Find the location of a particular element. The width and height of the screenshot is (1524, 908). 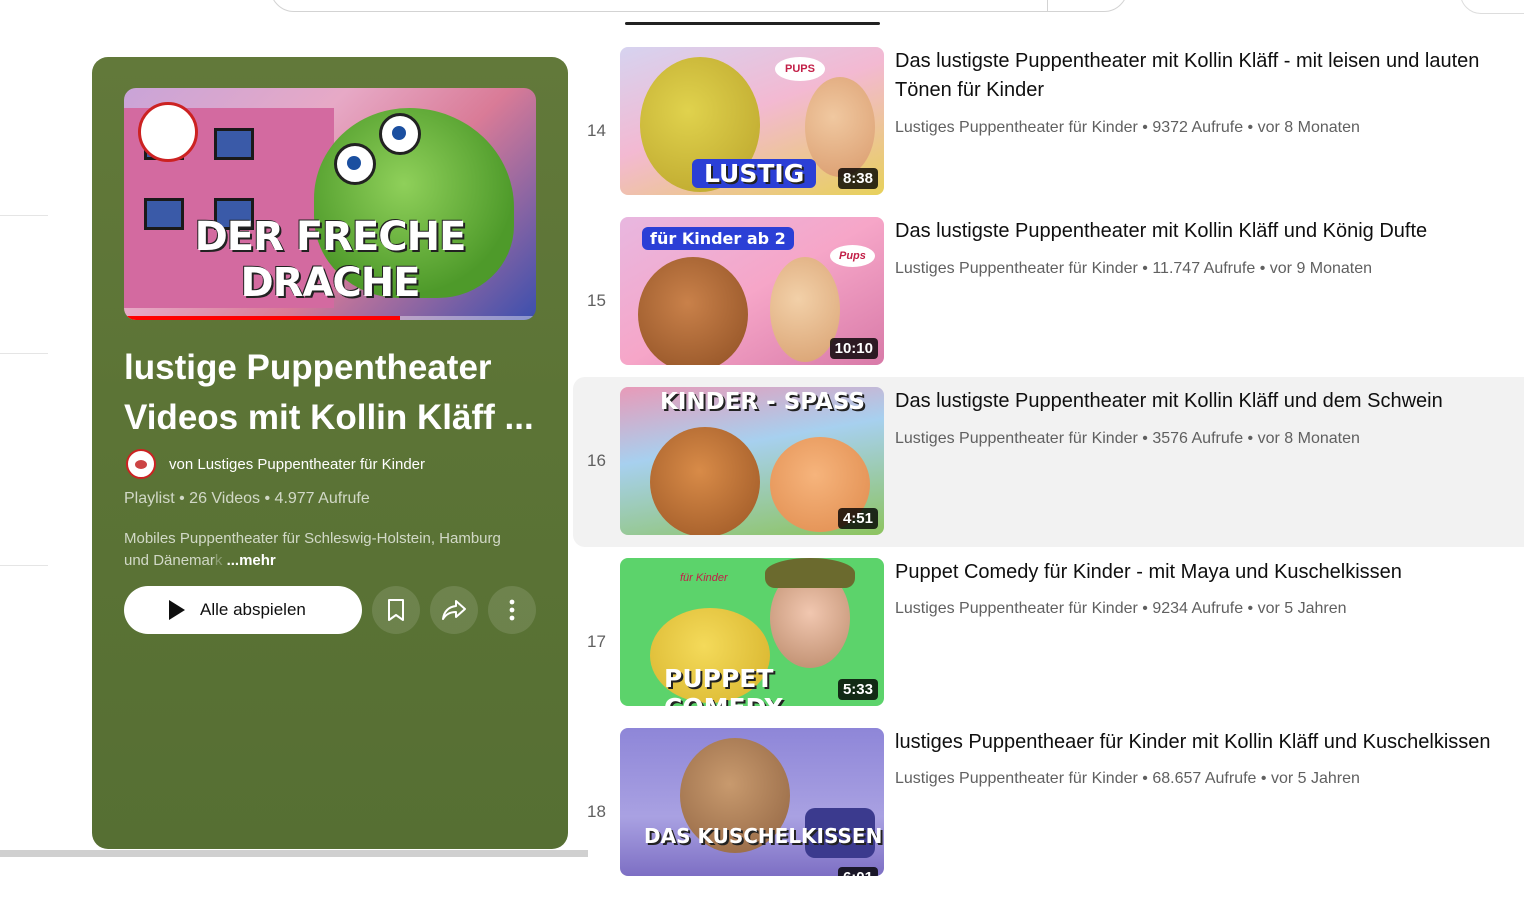

play-all-label: Alle abspielen is located at coordinates (253, 609).